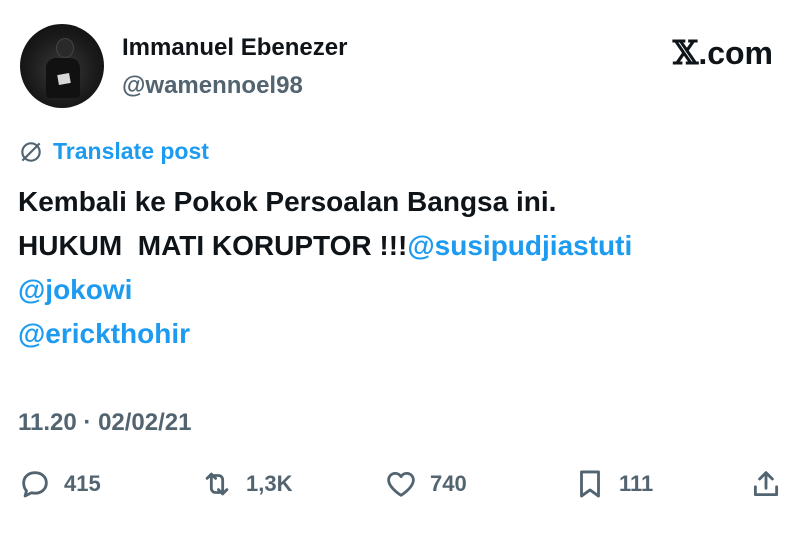  I want to click on x-brand-logo: 𝕏.com, so click(723, 52).